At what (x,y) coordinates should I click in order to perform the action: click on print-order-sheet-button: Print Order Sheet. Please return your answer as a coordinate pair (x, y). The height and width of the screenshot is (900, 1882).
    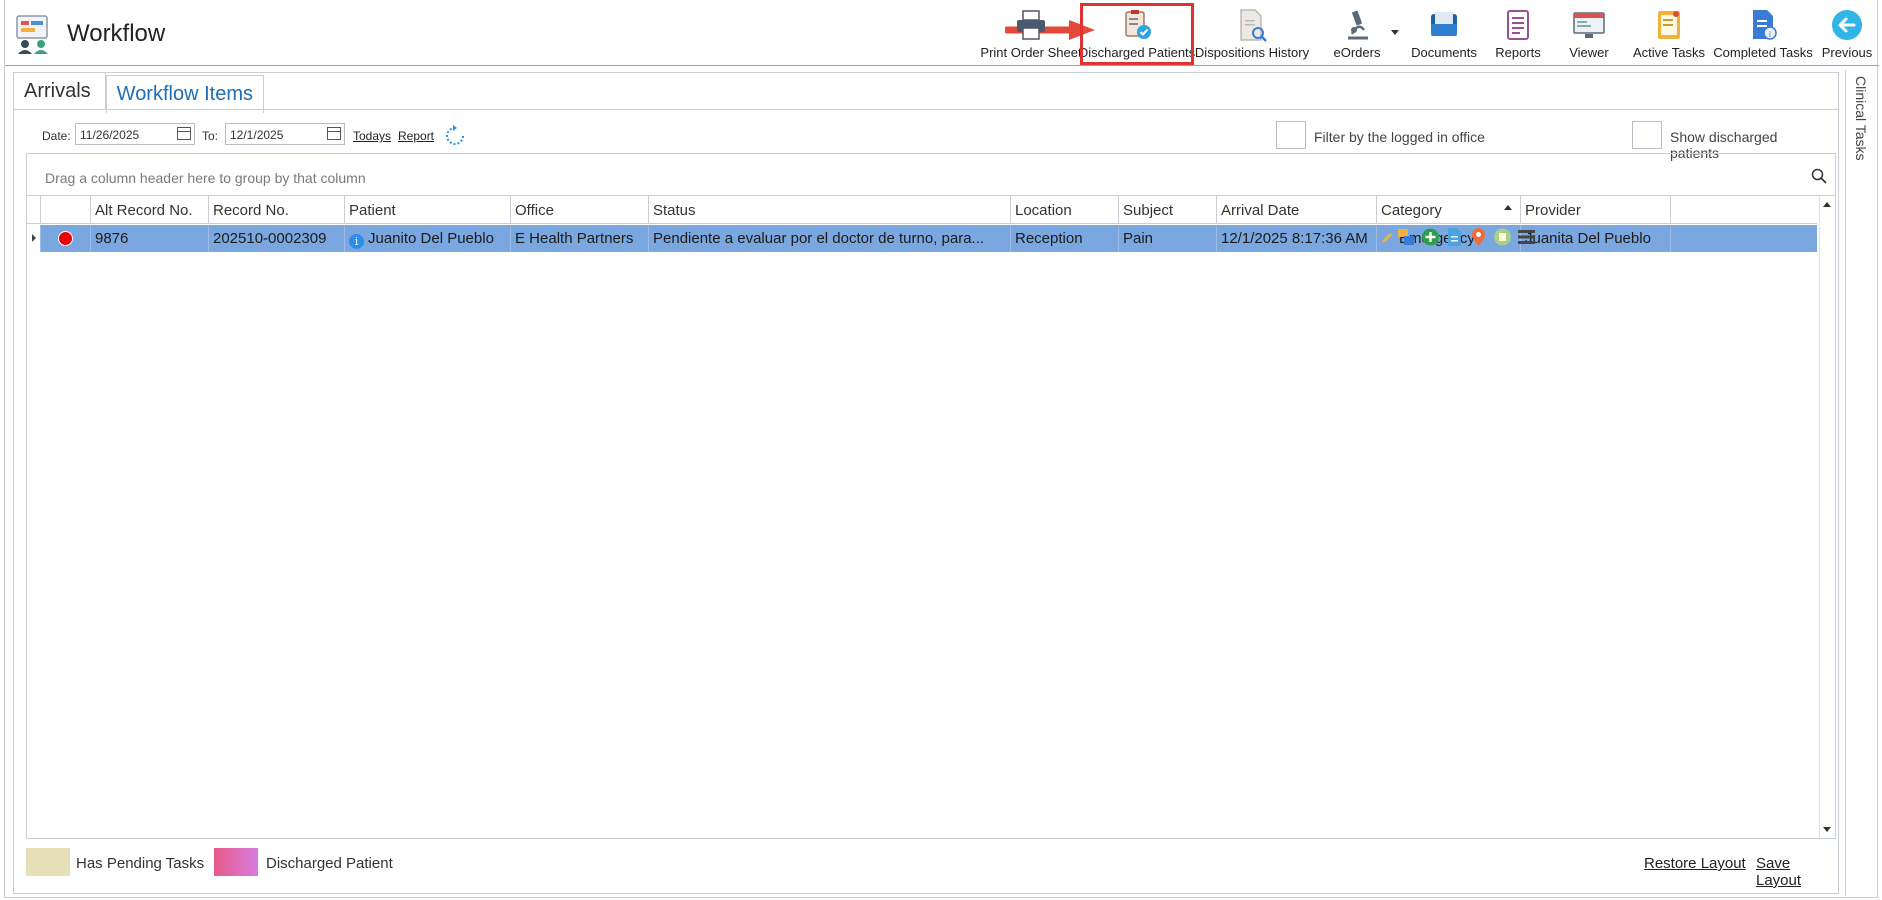
    Looking at the image, I should click on (1031, 34).